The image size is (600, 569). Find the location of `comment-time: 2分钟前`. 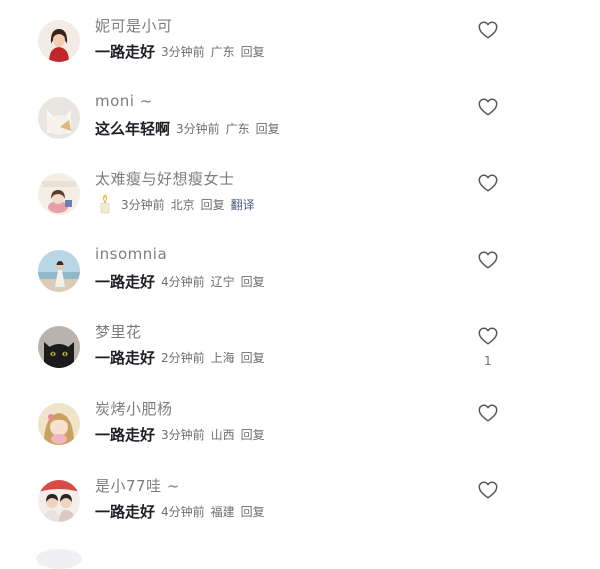

comment-time: 2分钟前 is located at coordinates (183, 357).